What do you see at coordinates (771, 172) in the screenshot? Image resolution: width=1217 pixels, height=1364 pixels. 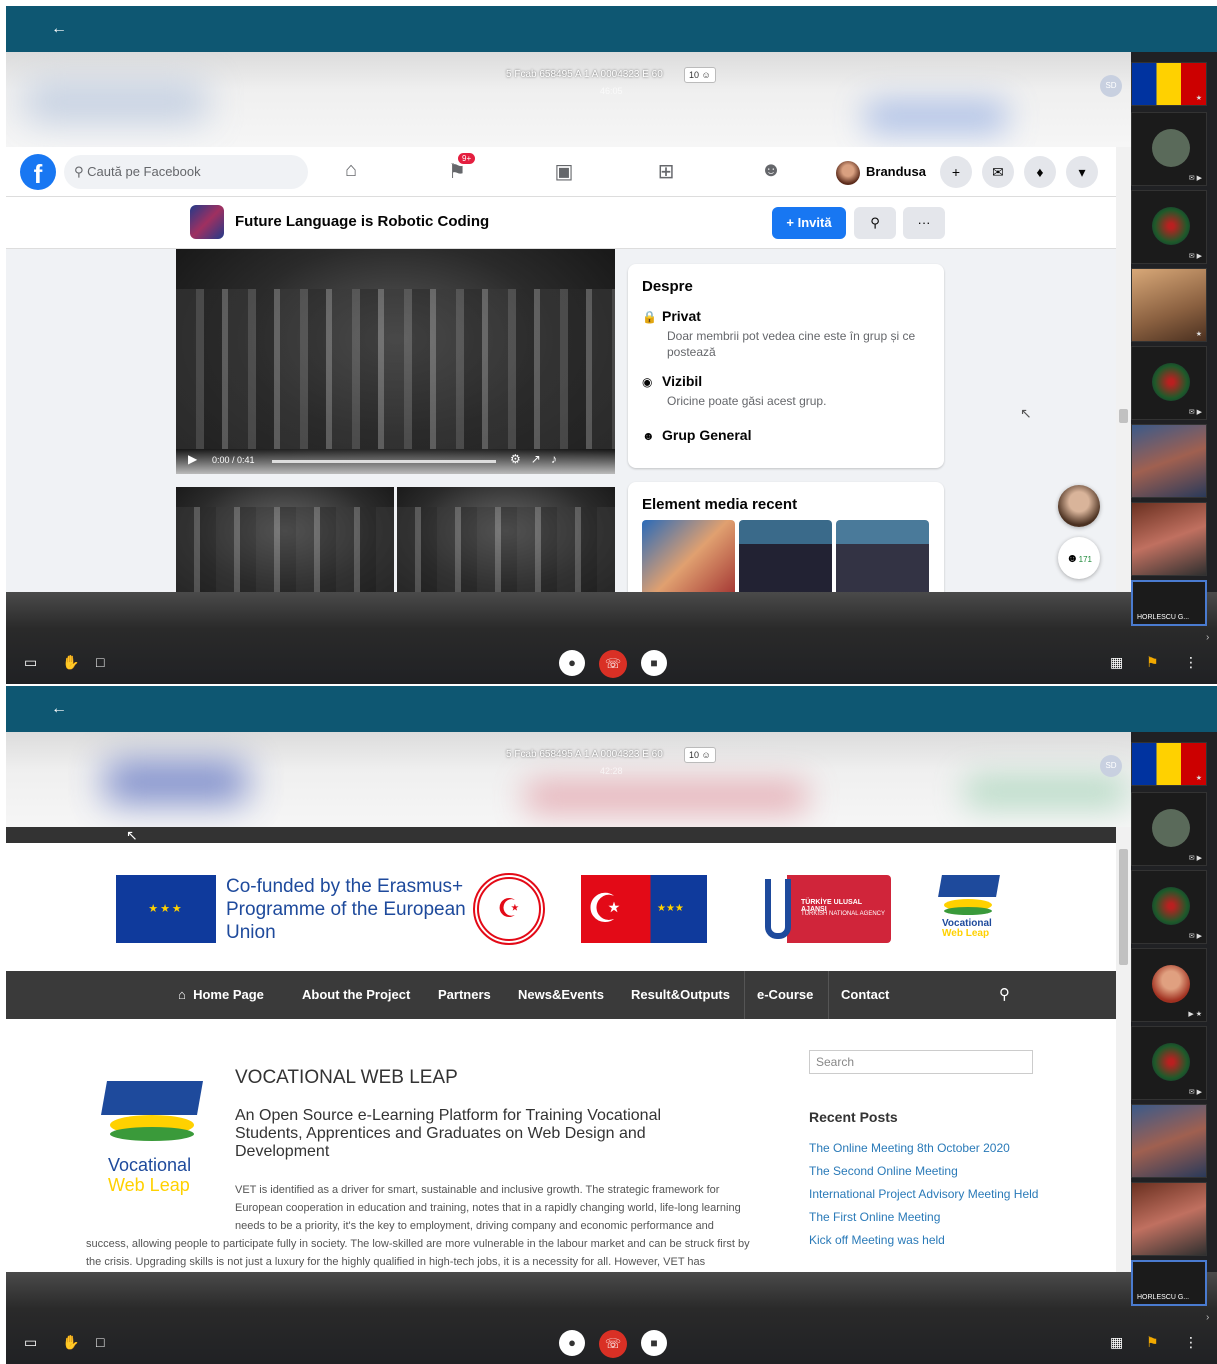 I see `groups-icon: ☻` at bounding box center [771, 172].